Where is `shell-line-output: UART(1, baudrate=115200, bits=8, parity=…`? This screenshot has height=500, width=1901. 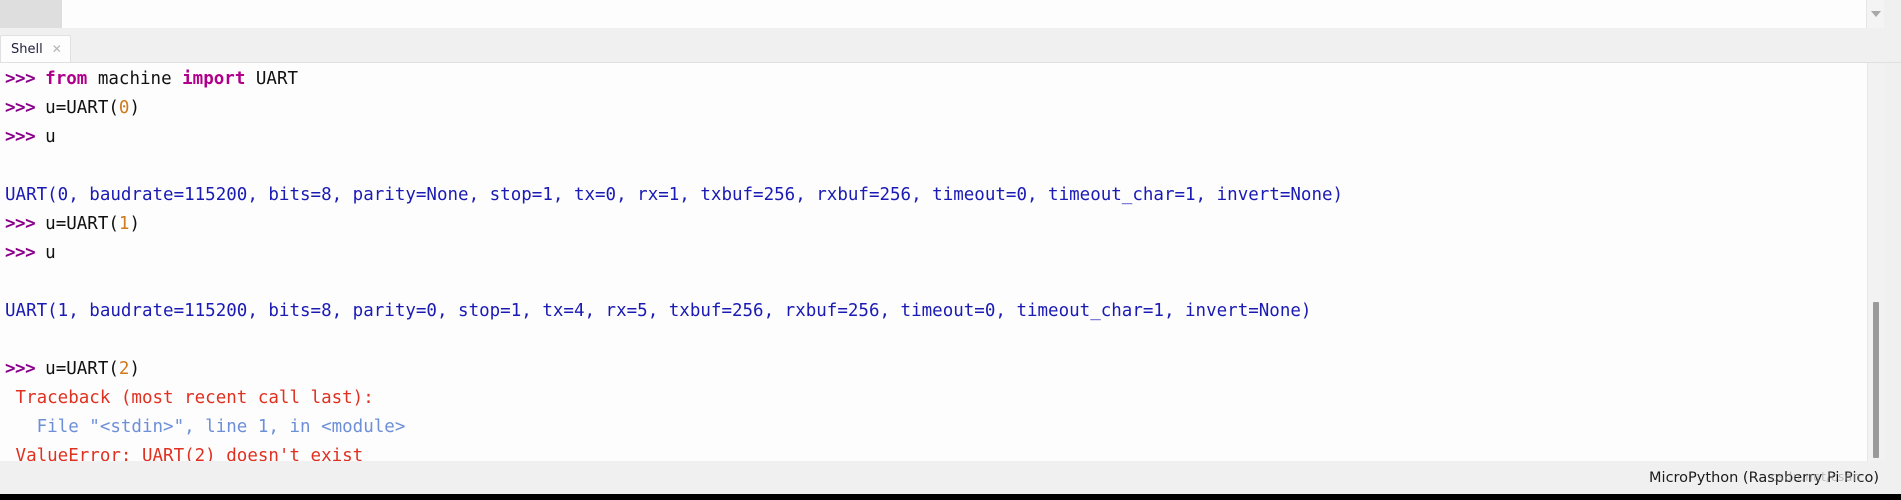 shell-line-output: UART(1, baudrate=115200, bits=8, parity=… is located at coordinates (932, 311).